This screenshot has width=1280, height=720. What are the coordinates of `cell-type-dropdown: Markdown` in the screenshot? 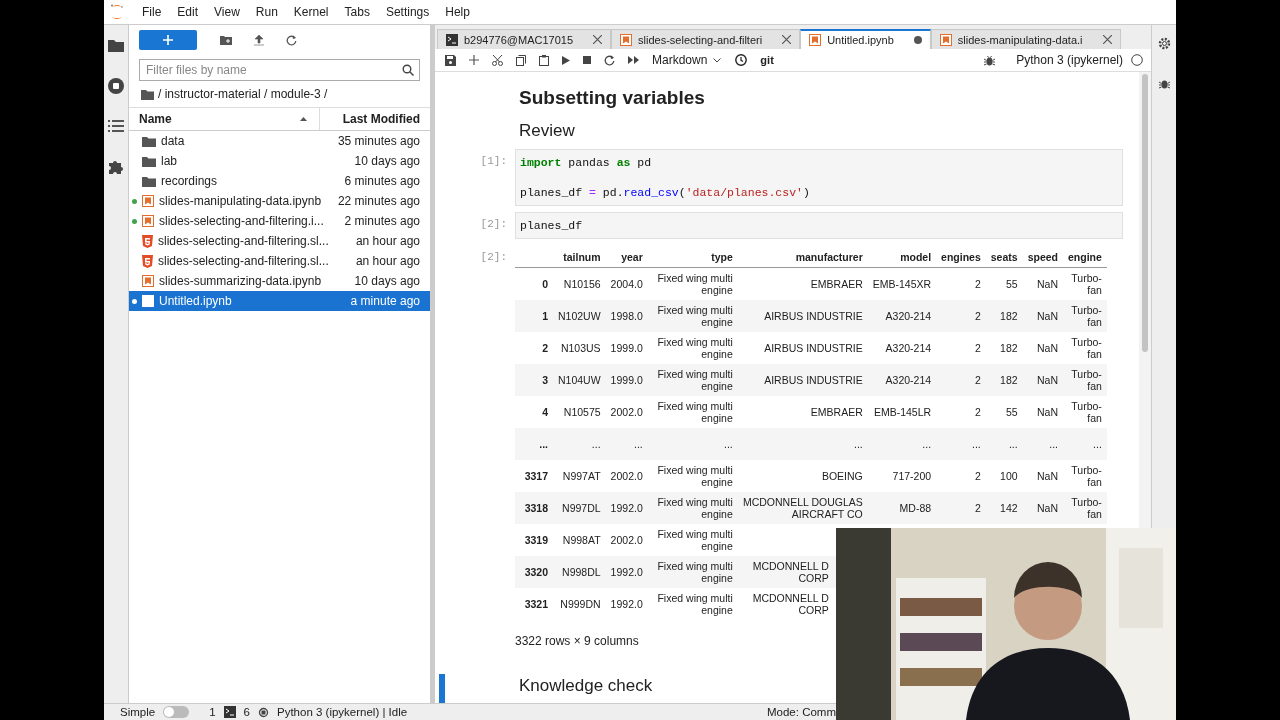 It's located at (687, 60).